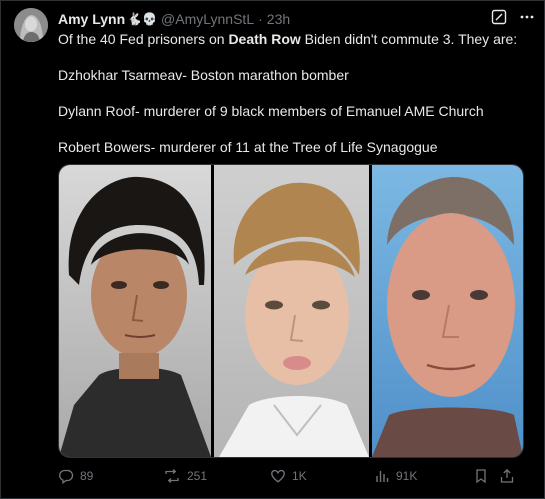 The image size is (545, 499). Describe the element at coordinates (382, 476) in the screenshot. I see `views-icon` at that location.